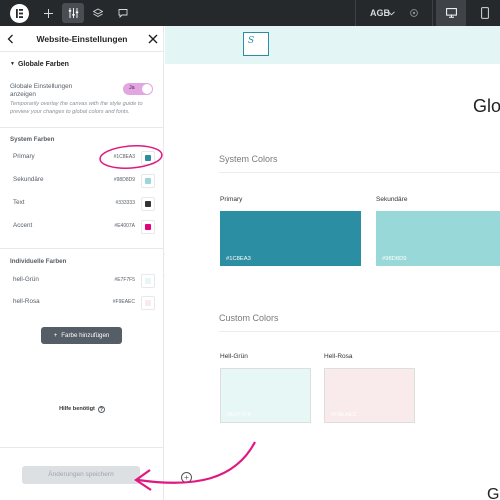 Image resolution: width=500 pixels, height=500 pixels. What do you see at coordinates (186, 477) in the screenshot?
I see `add-section-icon: +` at bounding box center [186, 477].